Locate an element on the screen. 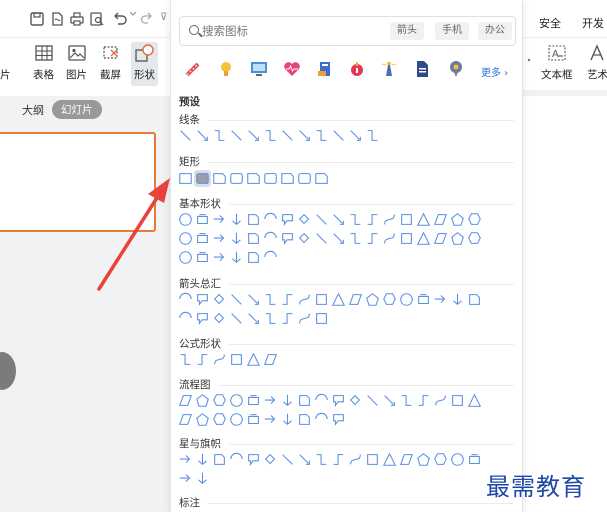  rectangle-shape-selected is located at coordinates (202, 178).